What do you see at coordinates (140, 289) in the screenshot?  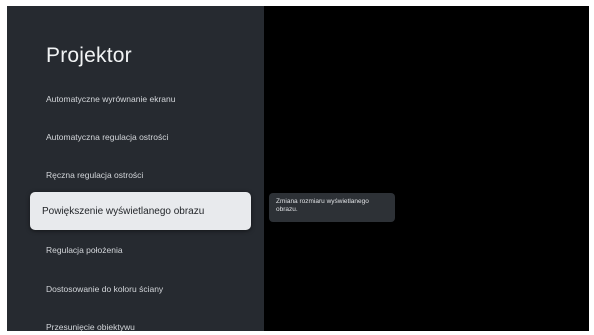 I see `menu-item-wall-color: Dostosowanie do koloru ściany` at bounding box center [140, 289].